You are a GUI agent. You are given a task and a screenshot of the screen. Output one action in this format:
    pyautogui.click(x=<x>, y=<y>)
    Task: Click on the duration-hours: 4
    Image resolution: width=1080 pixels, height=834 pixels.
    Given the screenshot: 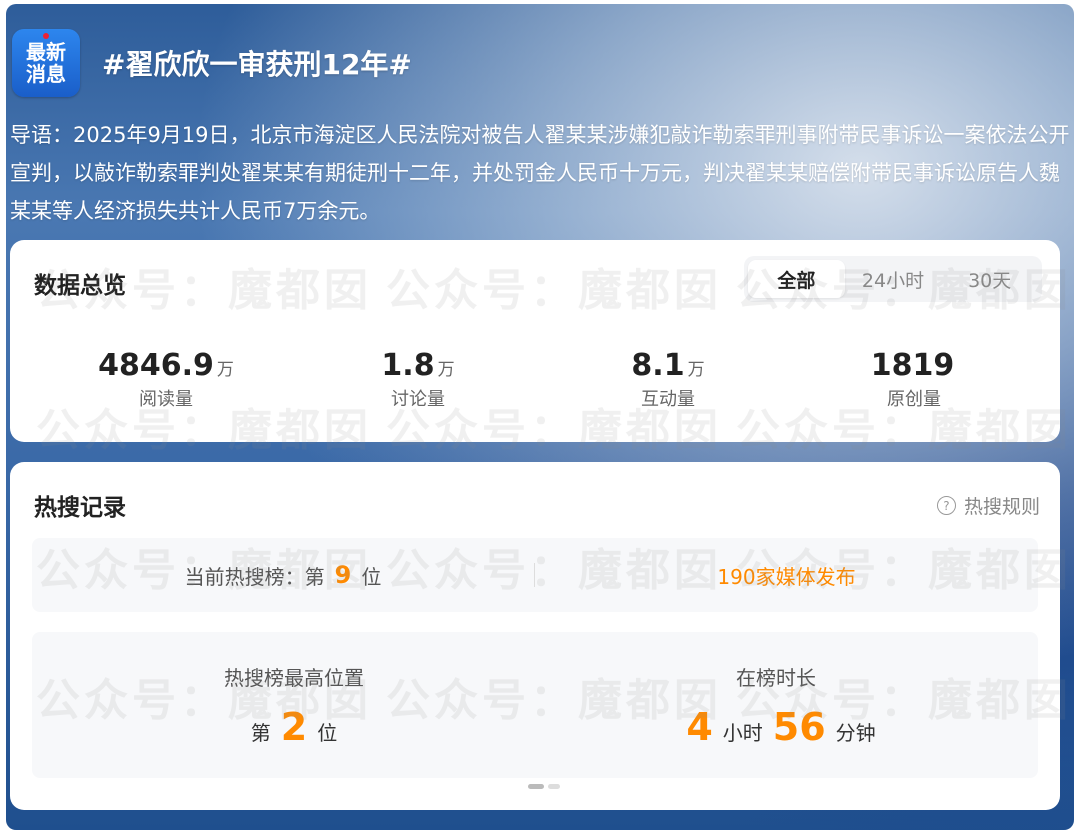 What is the action you would take?
    pyautogui.click(x=699, y=727)
    